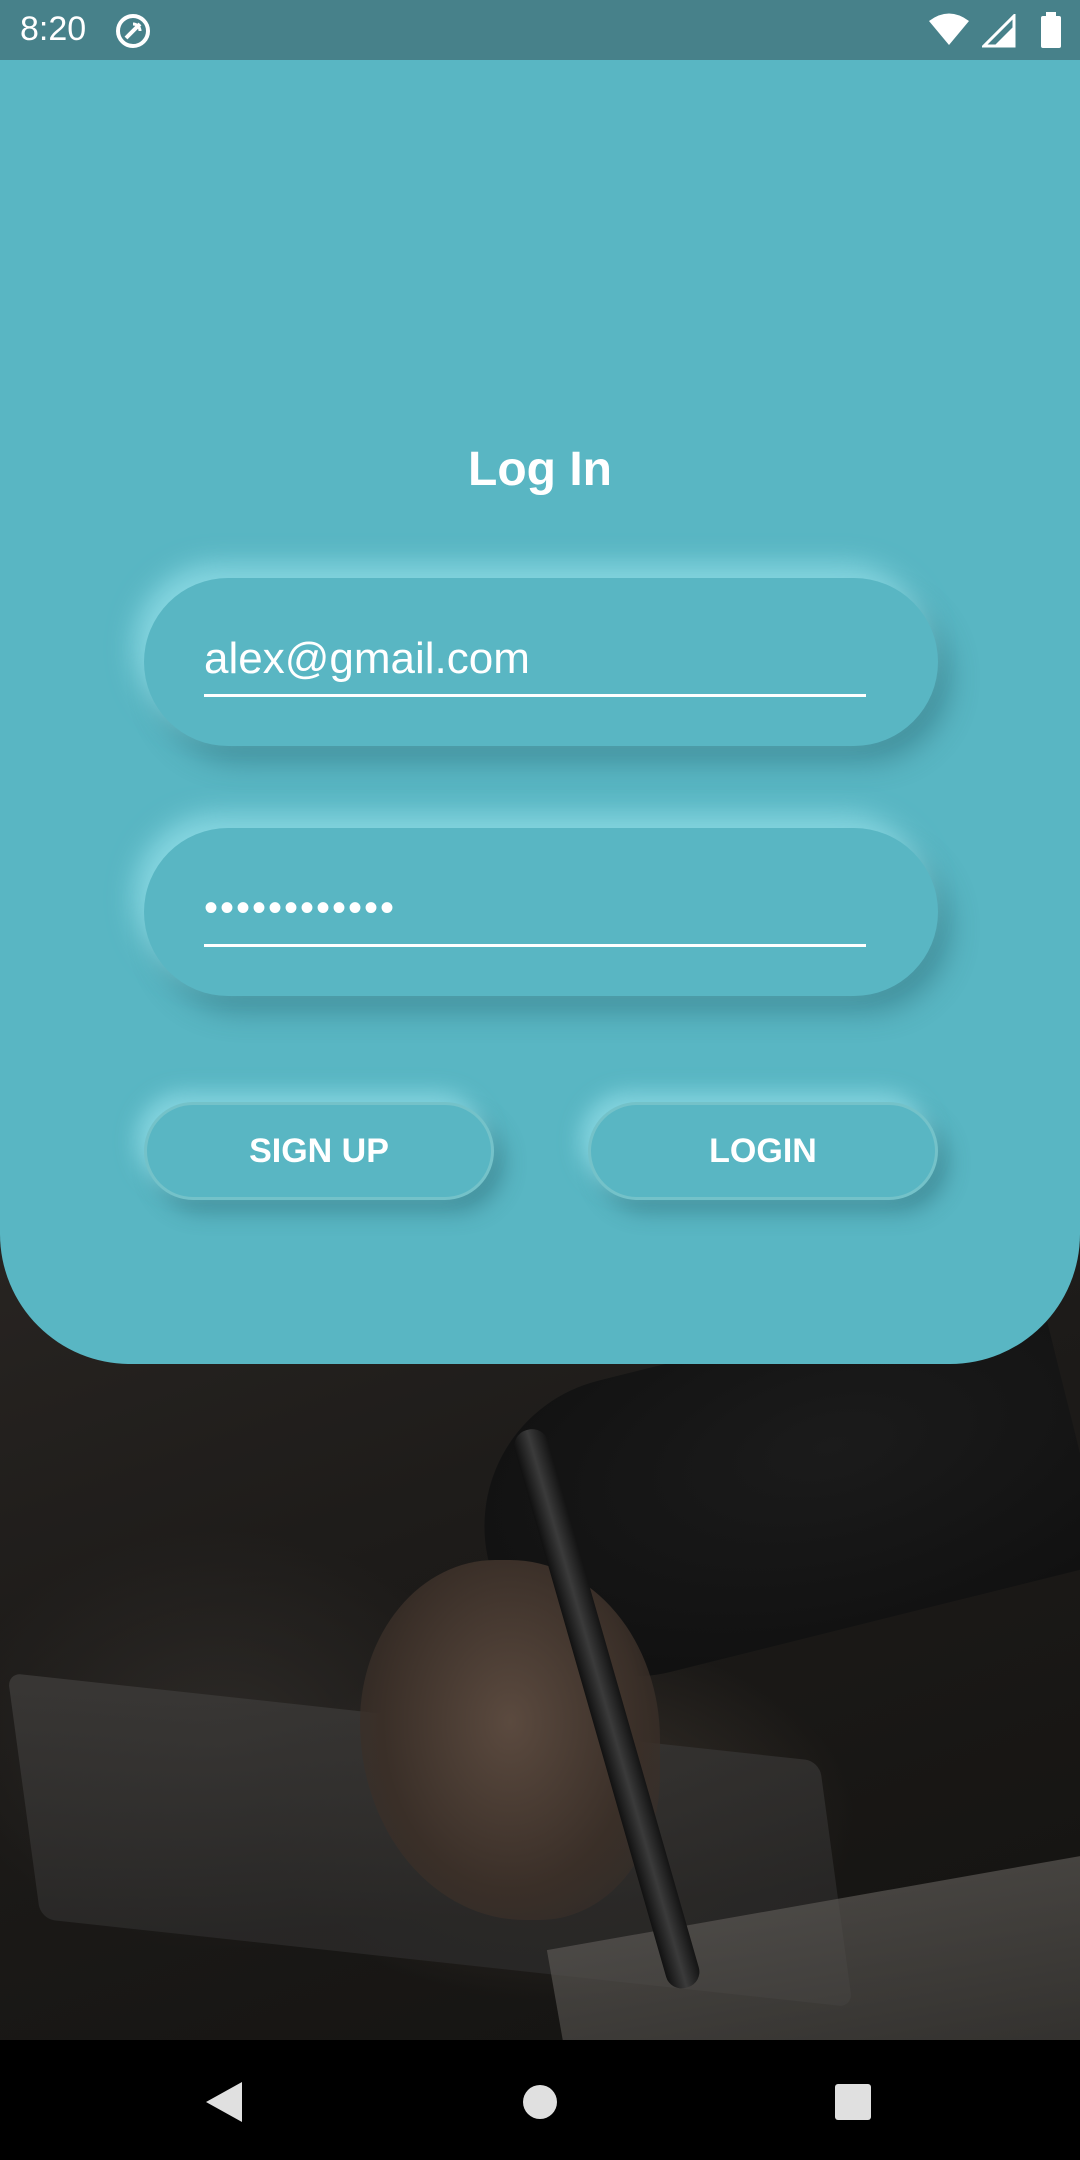 This screenshot has width=1080, height=2160. What do you see at coordinates (540, 30) in the screenshot?
I see `status-bar: 8:20` at bounding box center [540, 30].